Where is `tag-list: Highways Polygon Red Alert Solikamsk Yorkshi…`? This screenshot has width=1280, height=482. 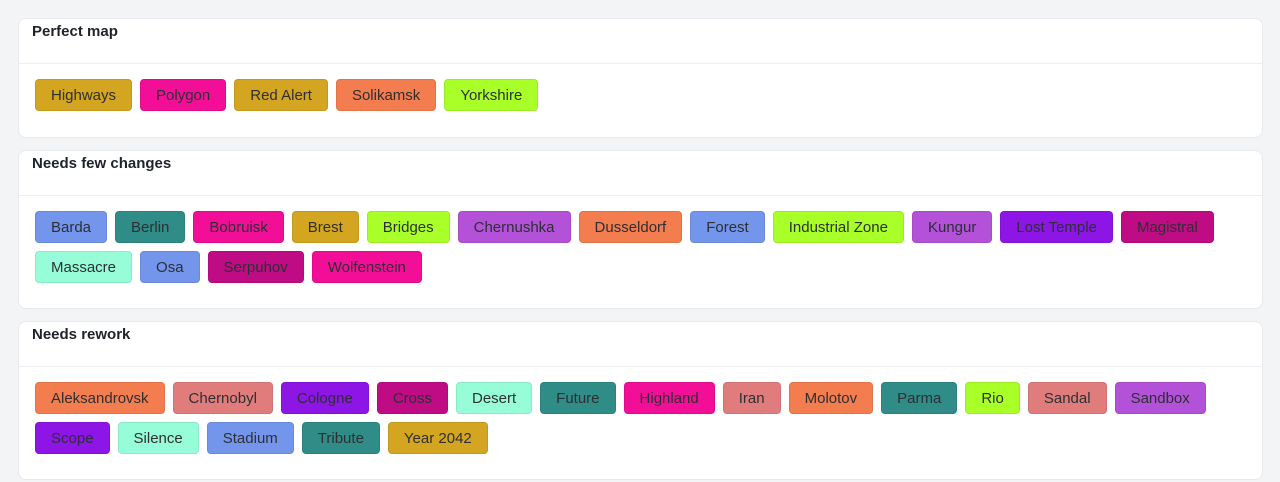
tag-list: Highways Polygon Red Alert Solikamsk Yorkshi… is located at coordinates (640, 87).